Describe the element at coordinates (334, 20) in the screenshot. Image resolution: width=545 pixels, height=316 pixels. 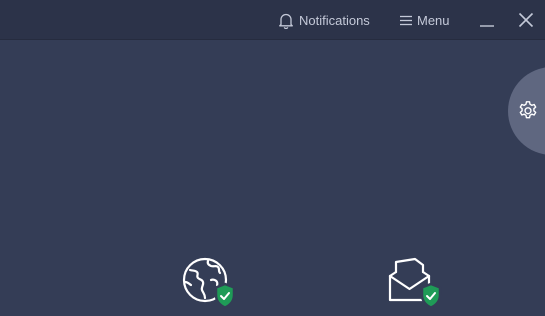
I see `notifications-label: Notifications` at that location.